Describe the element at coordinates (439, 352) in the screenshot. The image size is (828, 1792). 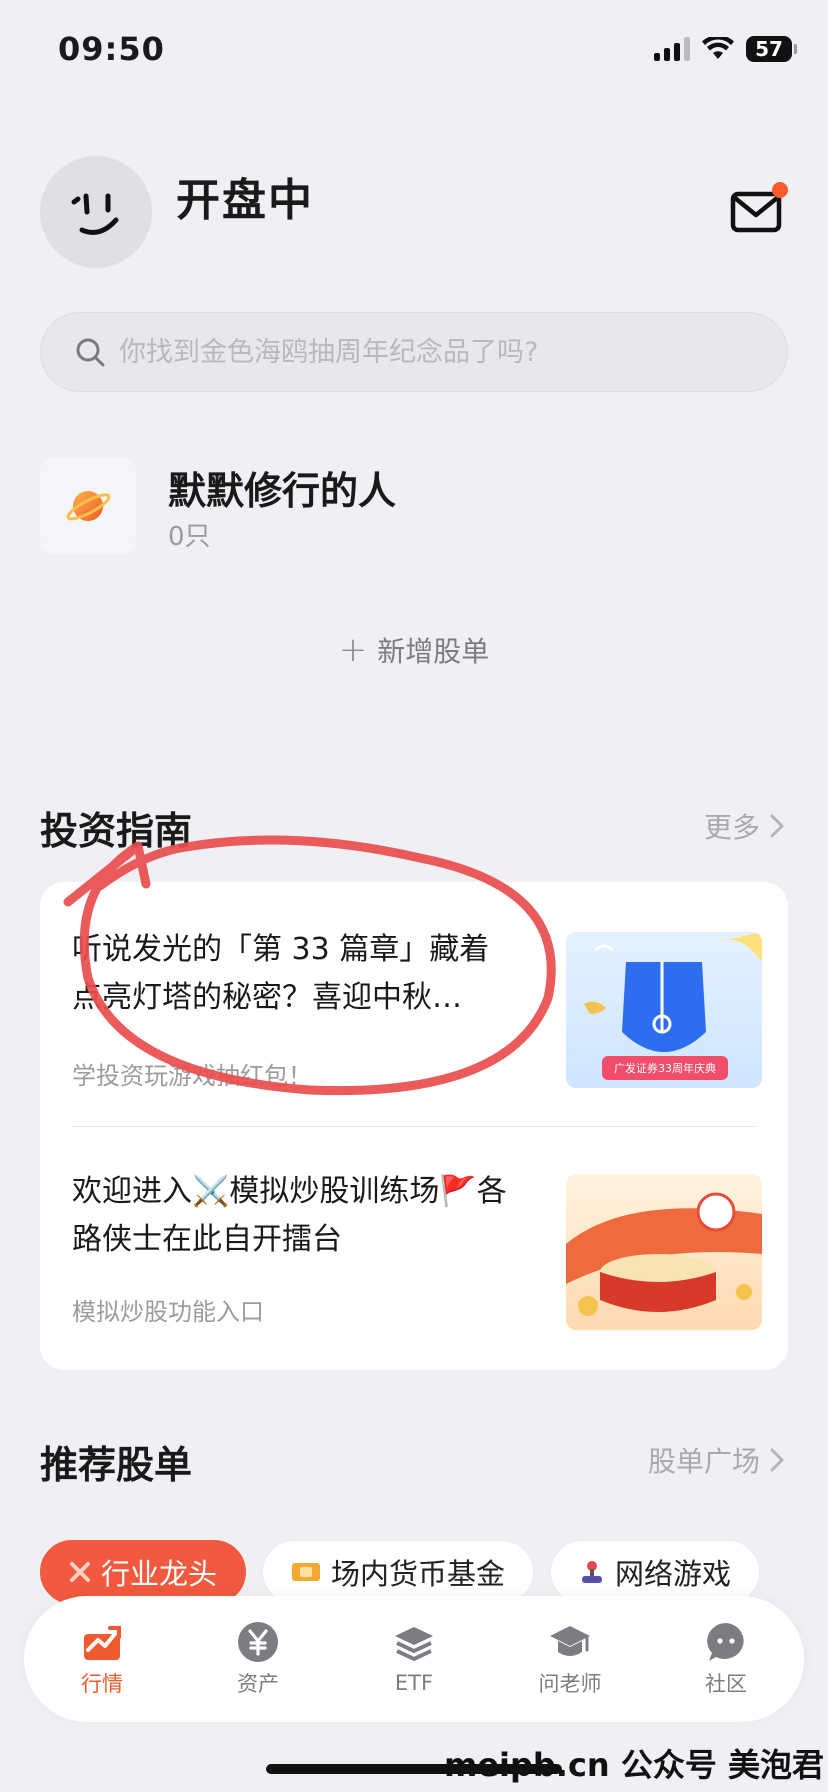
I see `search-input` at that location.